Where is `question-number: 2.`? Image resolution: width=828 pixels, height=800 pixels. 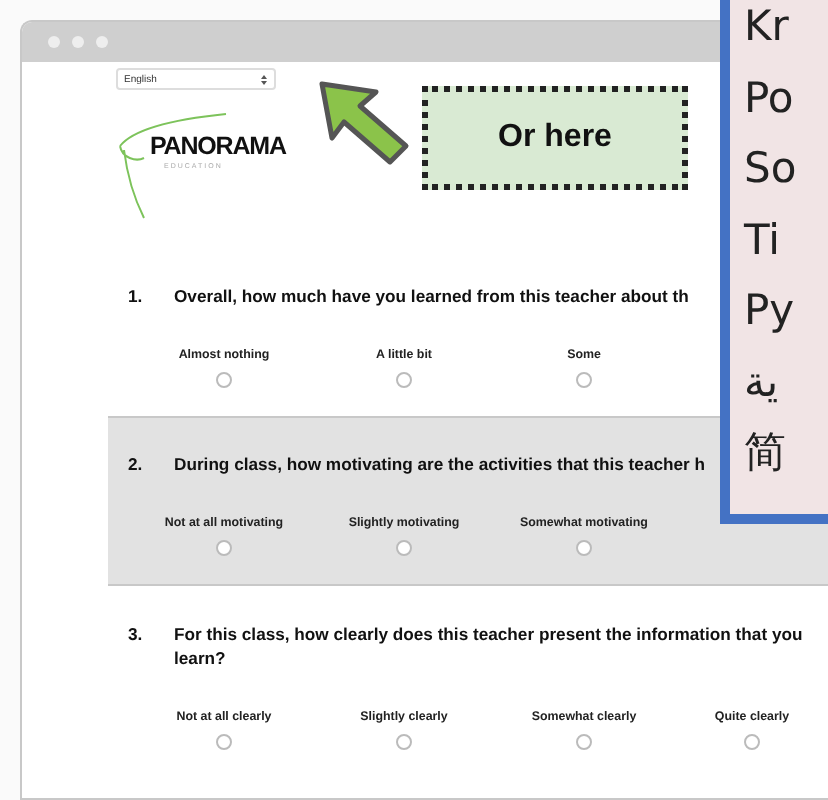
question-number: 2. is located at coordinates (136, 464).